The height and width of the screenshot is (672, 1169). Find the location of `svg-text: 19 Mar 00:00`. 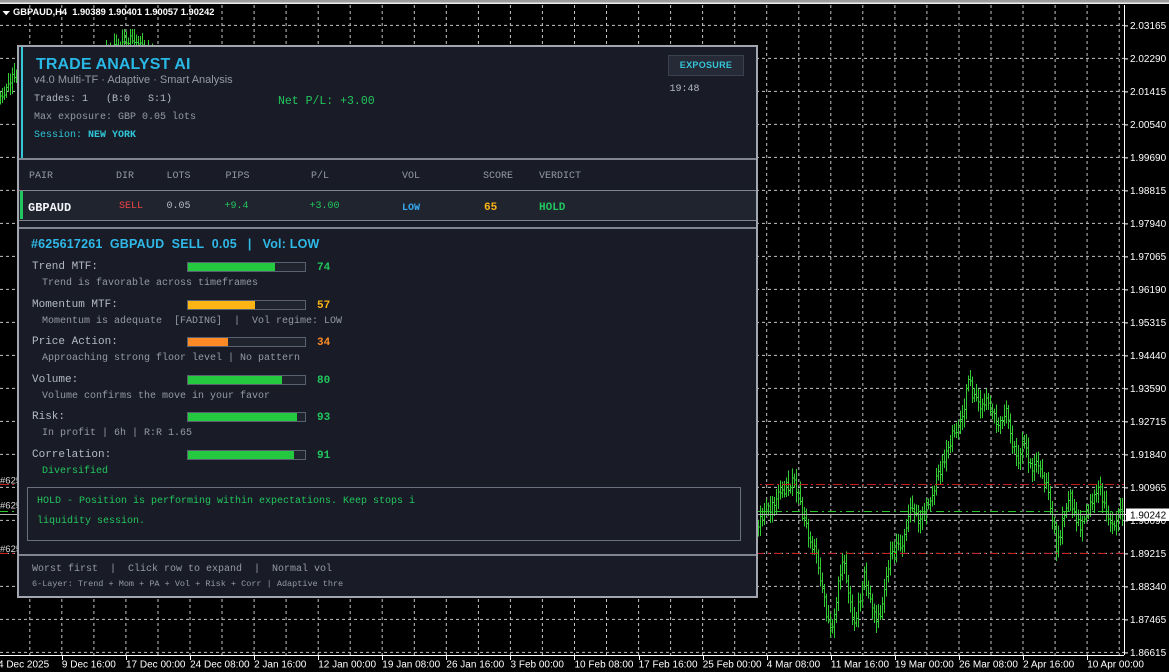

svg-text: 19 Mar 00:00 is located at coordinates (924, 665).